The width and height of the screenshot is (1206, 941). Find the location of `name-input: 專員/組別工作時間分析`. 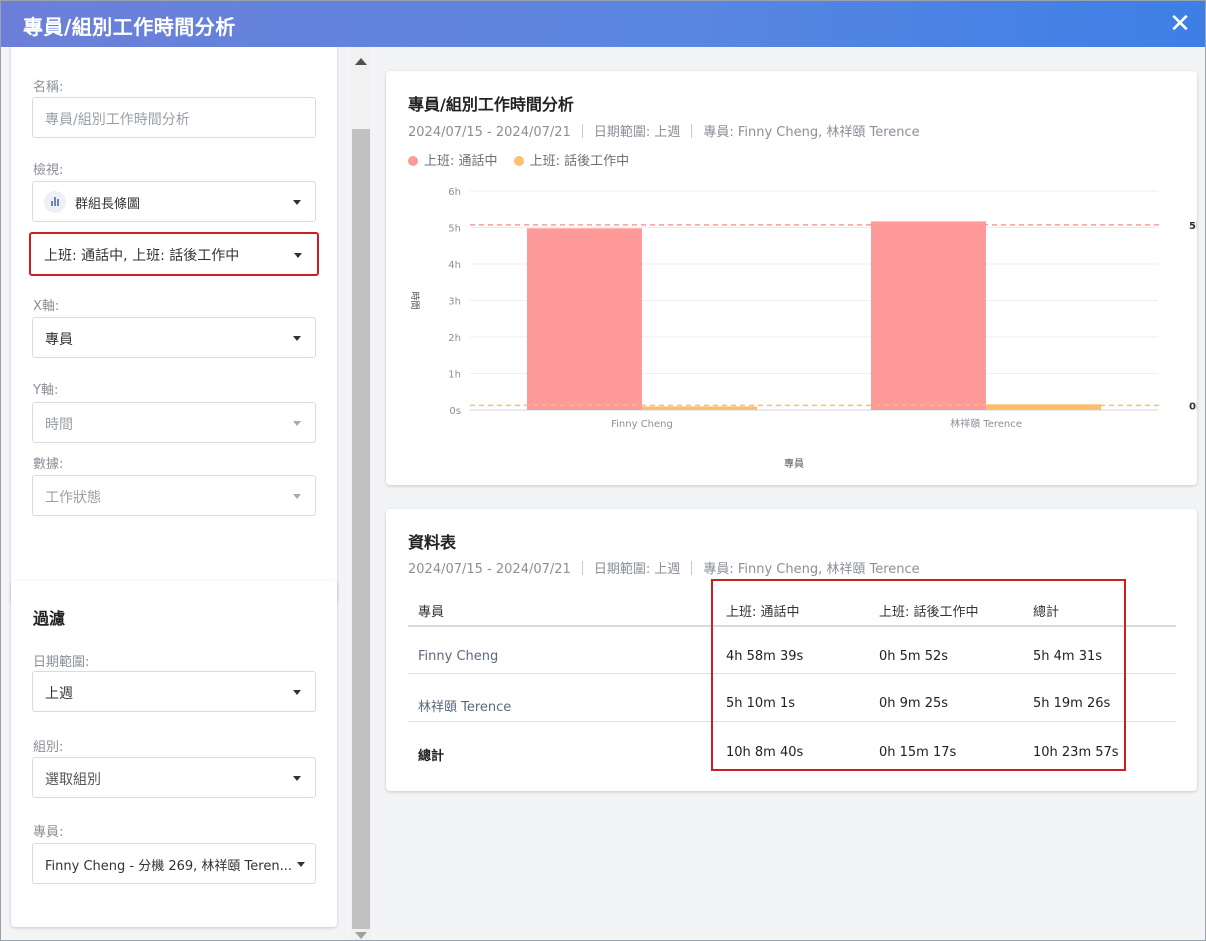

name-input: 專員/組別工作時間分析 is located at coordinates (174, 117).